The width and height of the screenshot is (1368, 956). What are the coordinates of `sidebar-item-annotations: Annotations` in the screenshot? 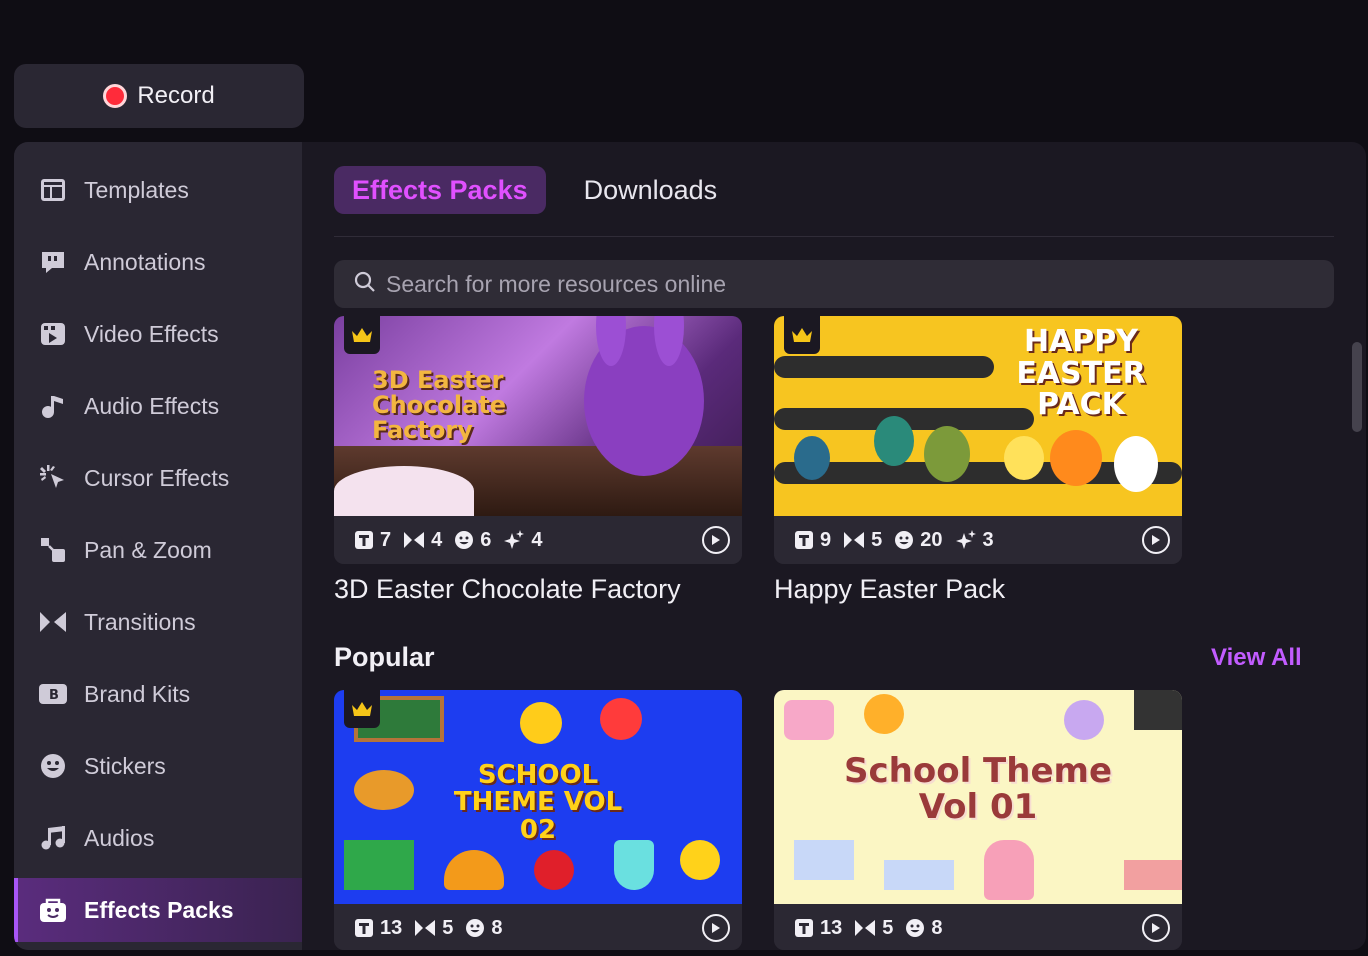 It's located at (158, 262).